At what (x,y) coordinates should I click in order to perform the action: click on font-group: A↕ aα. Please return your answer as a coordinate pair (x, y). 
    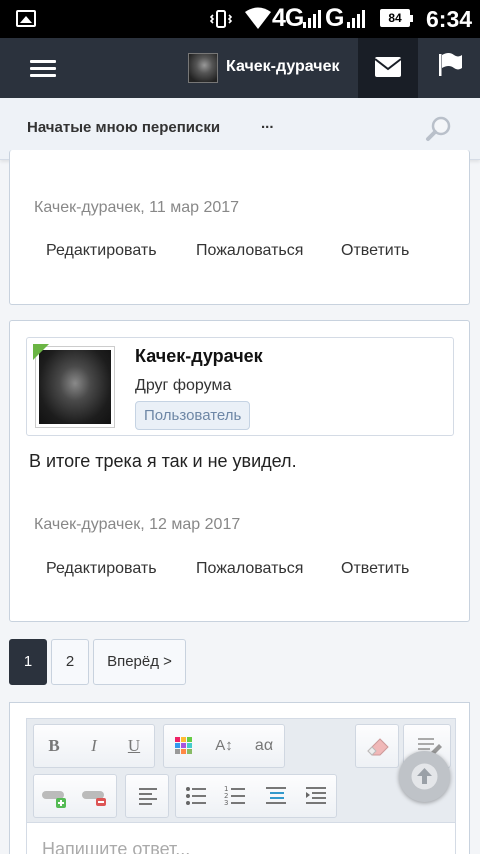
    Looking at the image, I should click on (224, 746).